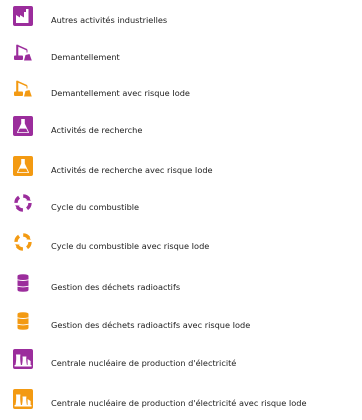 This screenshot has width=362, height=420. Describe the element at coordinates (181, 19) in the screenshot. I see `legend-item: Autres activités industrielles` at that location.